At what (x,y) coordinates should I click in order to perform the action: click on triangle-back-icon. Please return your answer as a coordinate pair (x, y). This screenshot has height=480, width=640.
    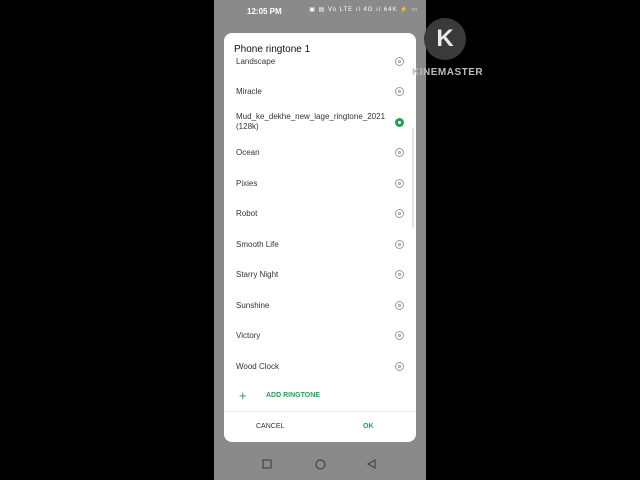
    Looking at the image, I should click on (371, 465).